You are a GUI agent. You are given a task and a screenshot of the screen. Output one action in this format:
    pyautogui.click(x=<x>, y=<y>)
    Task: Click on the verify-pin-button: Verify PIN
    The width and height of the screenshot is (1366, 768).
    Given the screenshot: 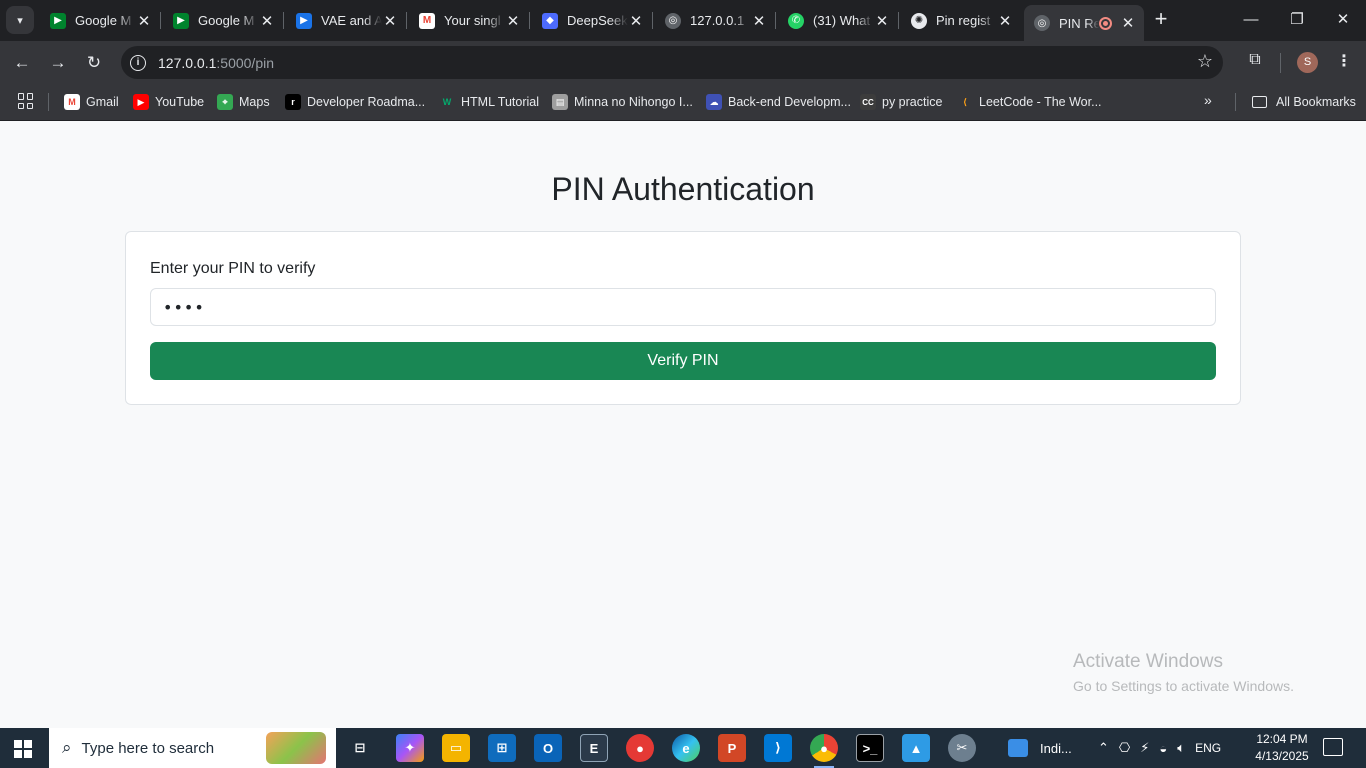 What is the action you would take?
    pyautogui.click(x=683, y=361)
    